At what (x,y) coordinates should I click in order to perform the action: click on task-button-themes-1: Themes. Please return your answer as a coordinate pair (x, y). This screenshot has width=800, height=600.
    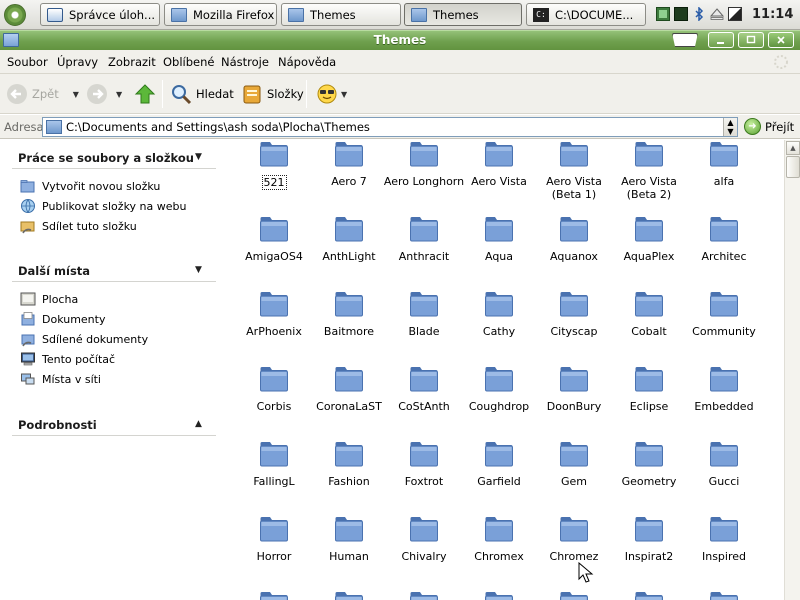
    Looking at the image, I should click on (341, 14).